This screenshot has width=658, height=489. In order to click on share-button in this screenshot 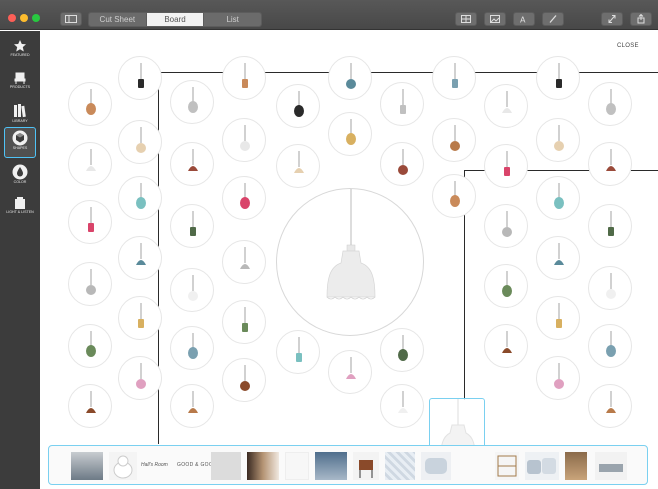, I will do `click(641, 19)`.